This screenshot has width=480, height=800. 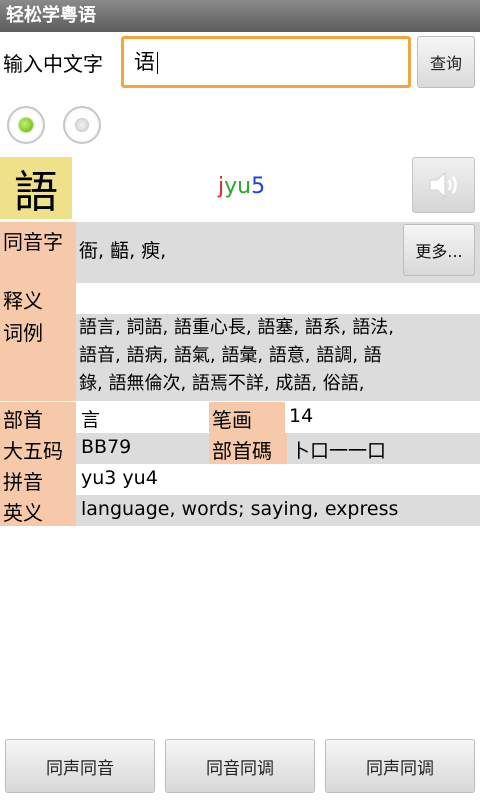 I want to click on pinyin-value: yu3 yu4, so click(x=119, y=478).